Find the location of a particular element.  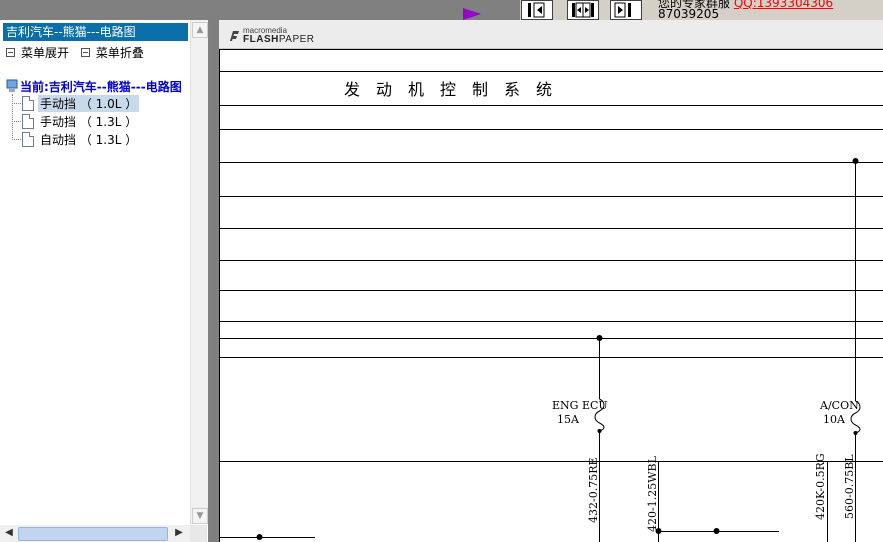

fuse-right-rating: 10A is located at coordinates (834, 419).